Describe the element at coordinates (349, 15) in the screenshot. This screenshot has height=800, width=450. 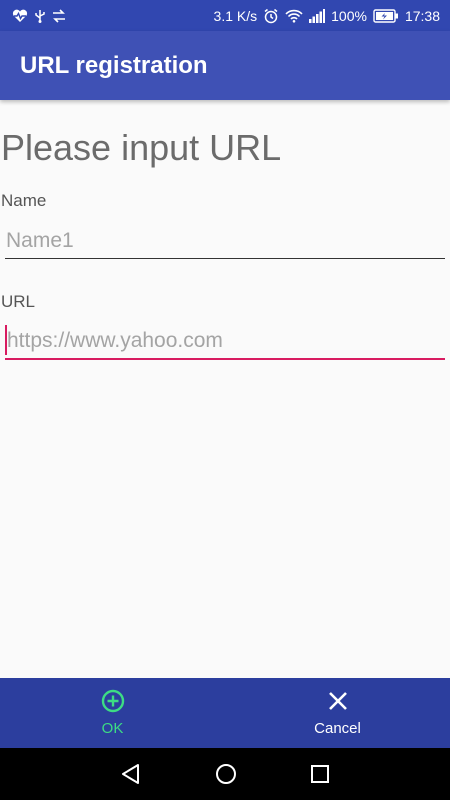
I see `battery-percent: 100%` at that location.